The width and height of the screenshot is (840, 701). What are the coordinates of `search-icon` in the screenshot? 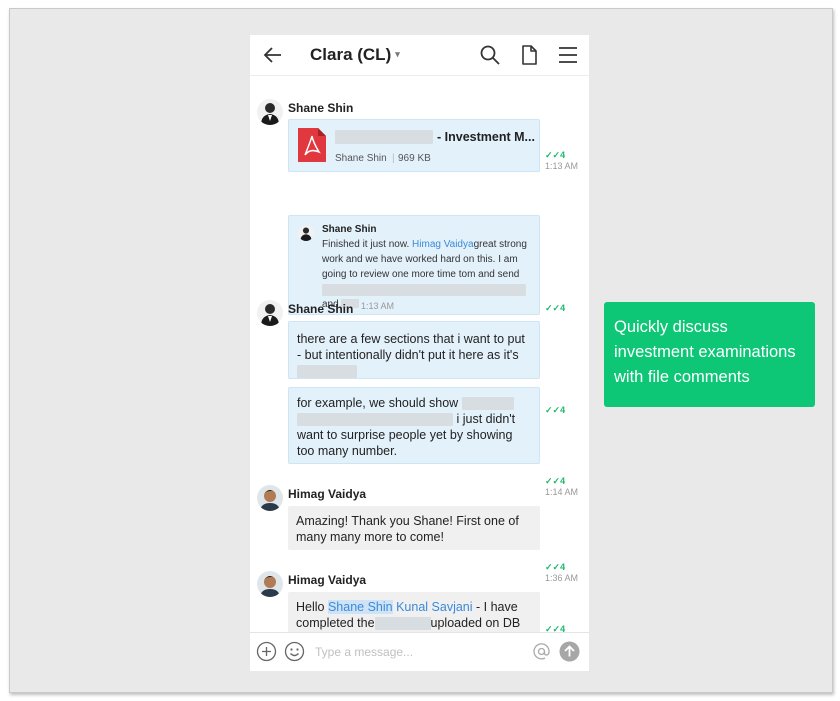 It's located at (490, 55).